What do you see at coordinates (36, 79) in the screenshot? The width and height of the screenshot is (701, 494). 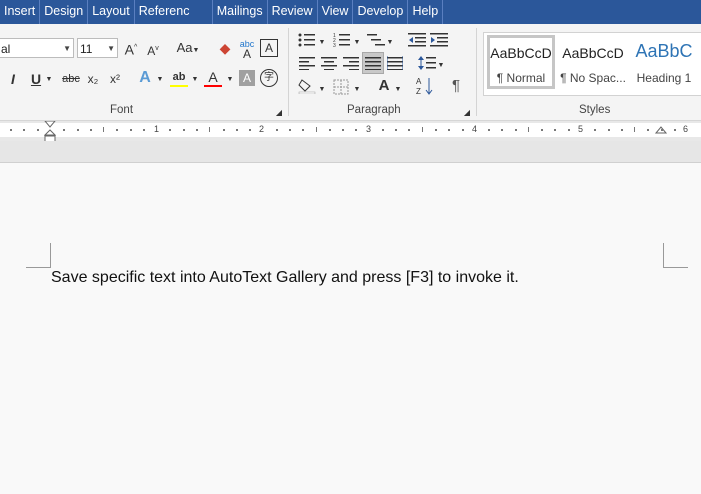 I see `underline-button: U` at bounding box center [36, 79].